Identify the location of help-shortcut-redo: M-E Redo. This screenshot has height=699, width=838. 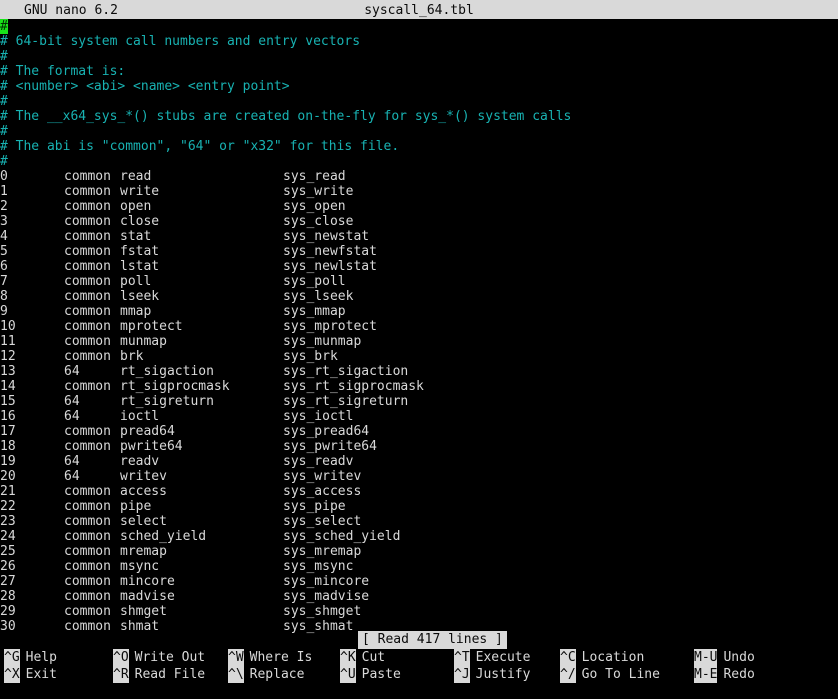
(724, 674).